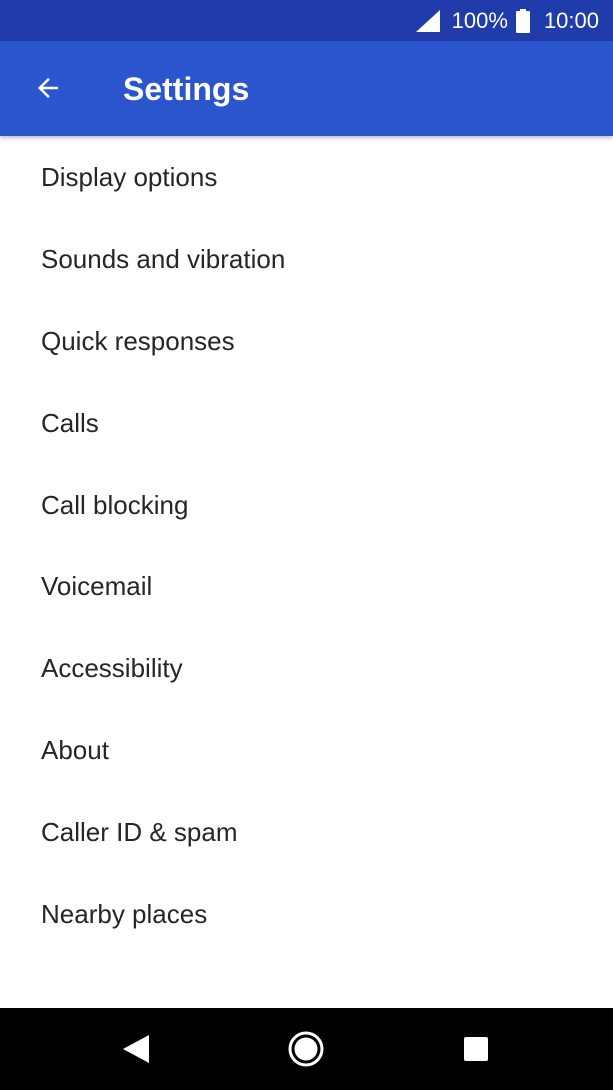  I want to click on settings-item-voicemail: Voicemail, so click(306, 587).